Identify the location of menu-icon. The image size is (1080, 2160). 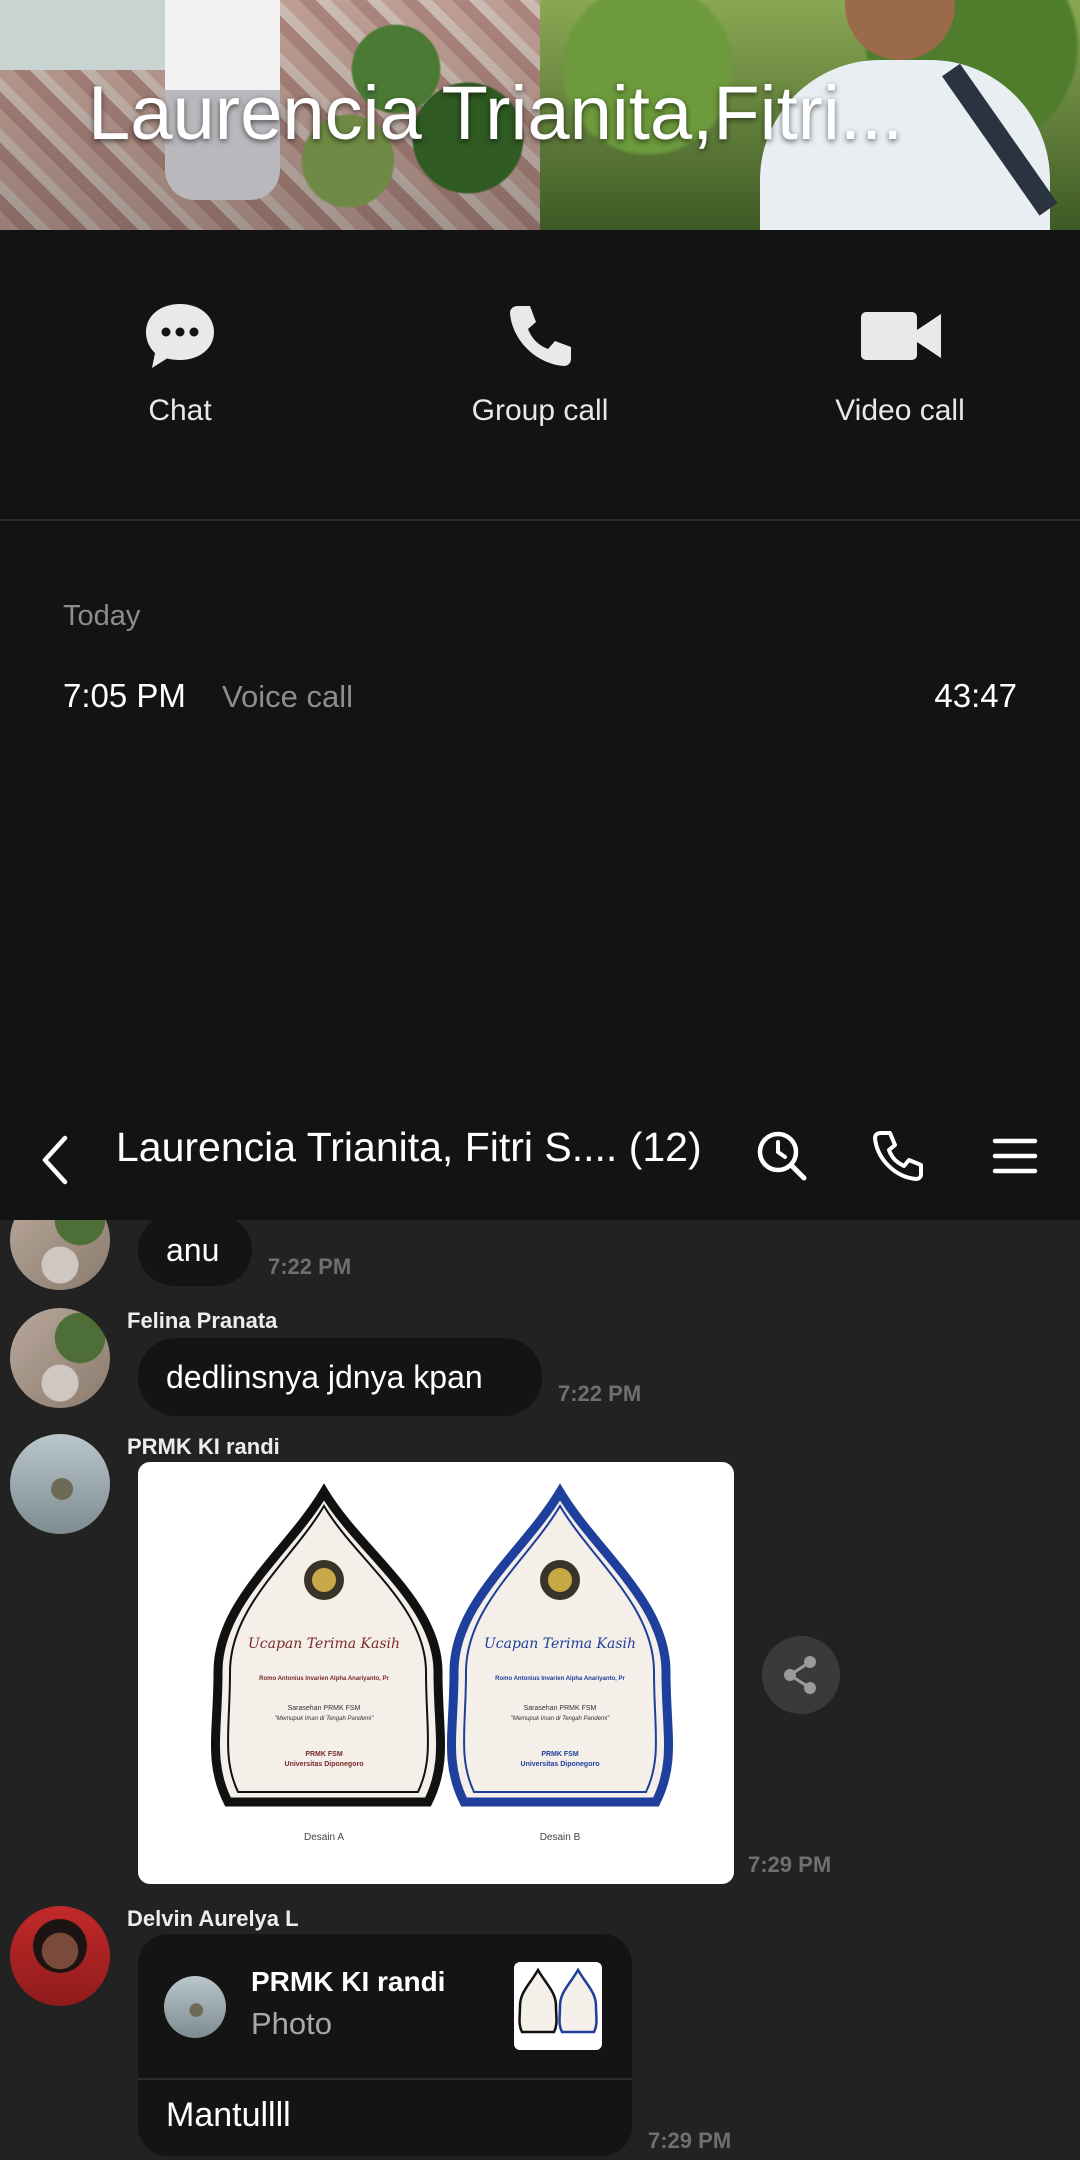
(1015, 1156).